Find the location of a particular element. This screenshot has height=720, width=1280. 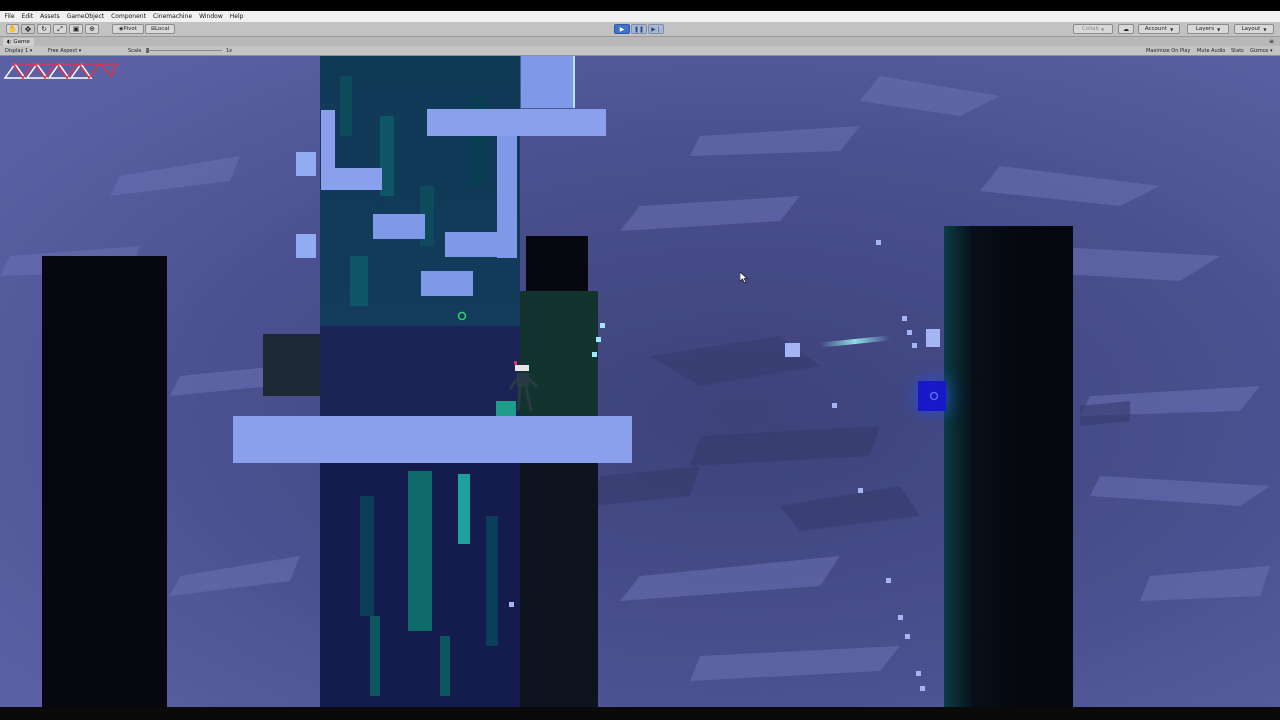

pause-button: ❚❚ is located at coordinates (639, 29).